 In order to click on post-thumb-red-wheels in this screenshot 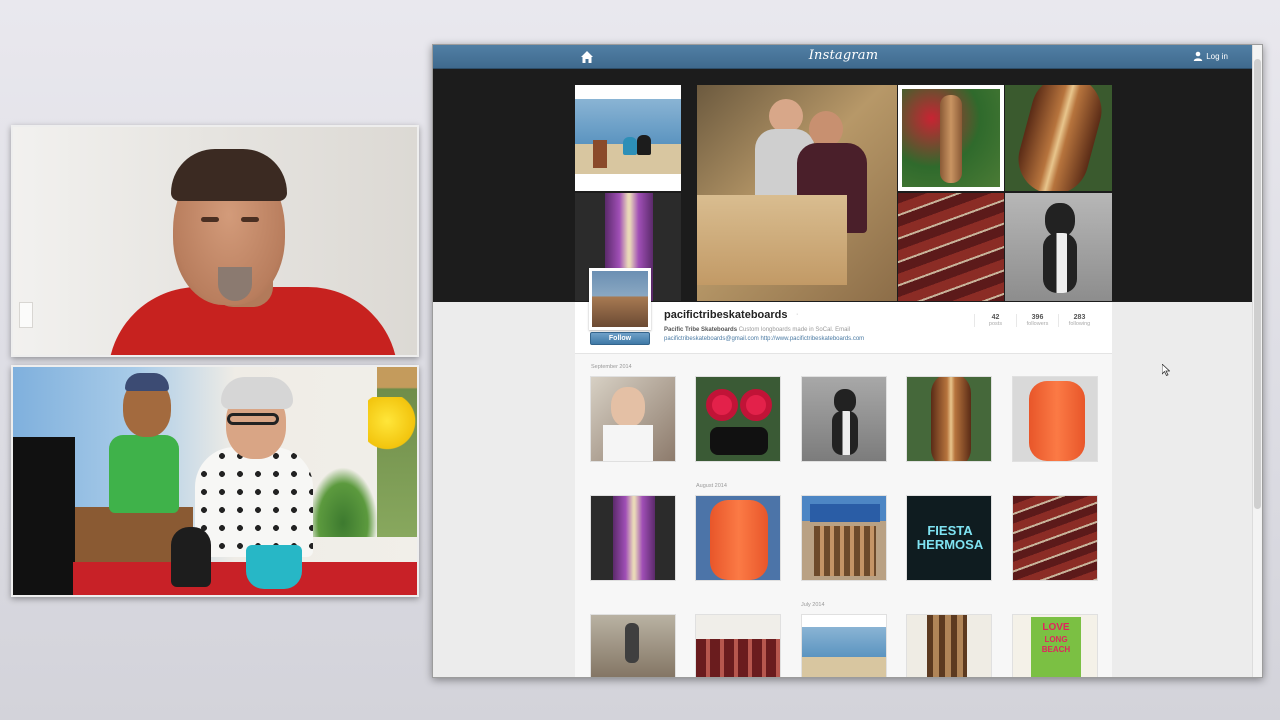, I will do `click(738, 419)`.